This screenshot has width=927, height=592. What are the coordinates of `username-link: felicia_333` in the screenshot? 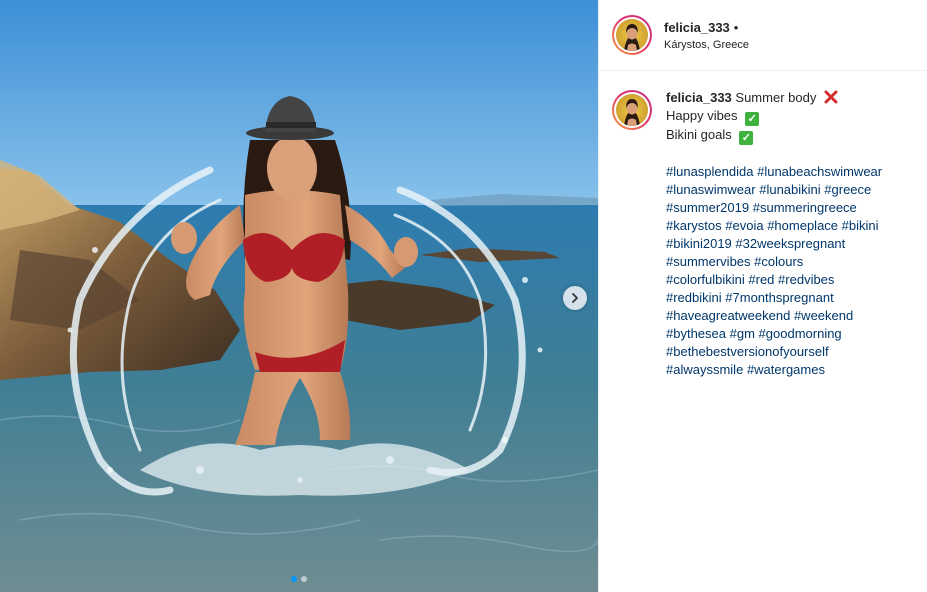 It's located at (697, 27).